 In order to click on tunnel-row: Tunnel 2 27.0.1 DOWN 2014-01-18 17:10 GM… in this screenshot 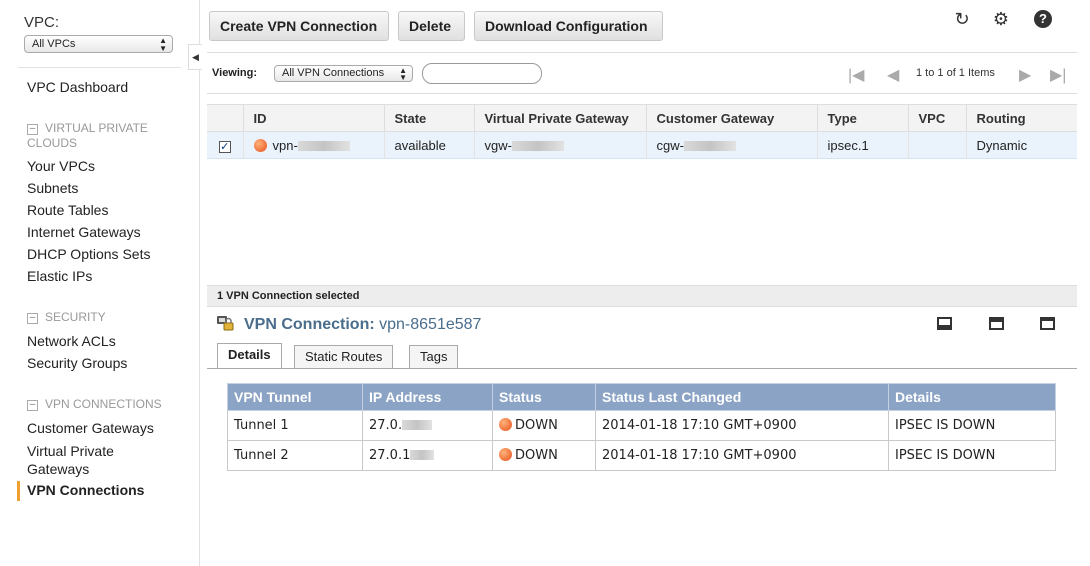, I will do `click(641, 455)`.